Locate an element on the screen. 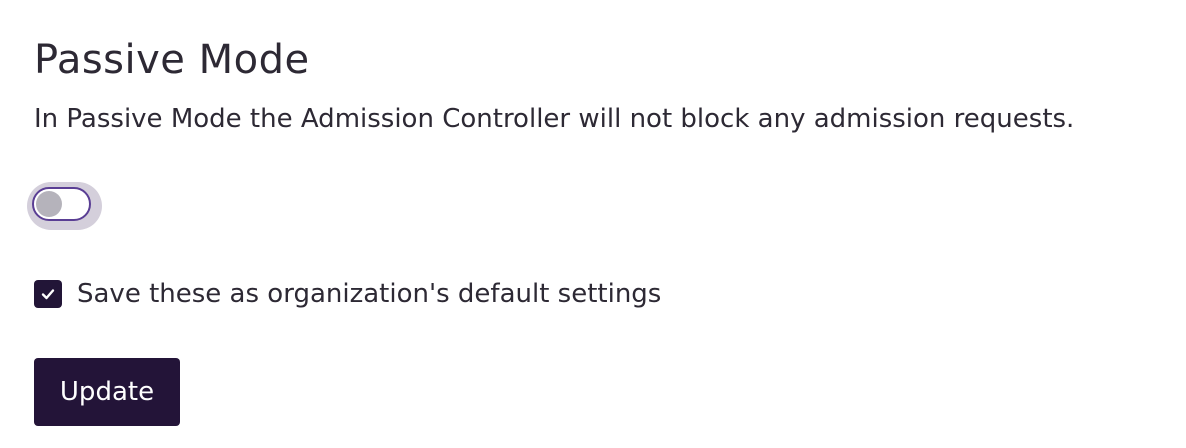 The width and height of the screenshot is (1186, 448). toggle-knob is located at coordinates (49, 204).